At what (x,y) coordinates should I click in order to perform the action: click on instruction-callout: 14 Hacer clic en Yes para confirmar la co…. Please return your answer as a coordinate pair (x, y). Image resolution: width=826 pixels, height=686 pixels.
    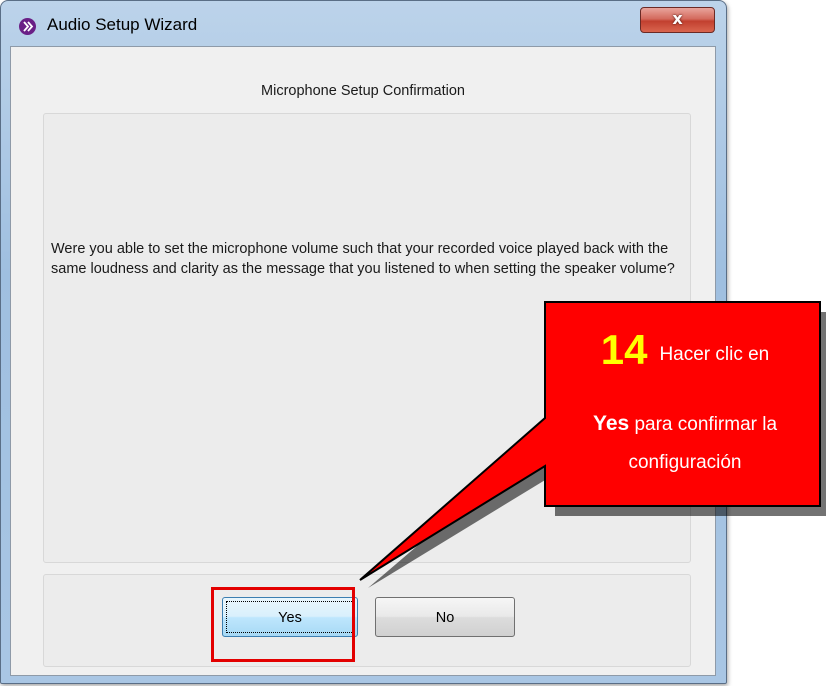
    Looking at the image, I should click on (685, 406).